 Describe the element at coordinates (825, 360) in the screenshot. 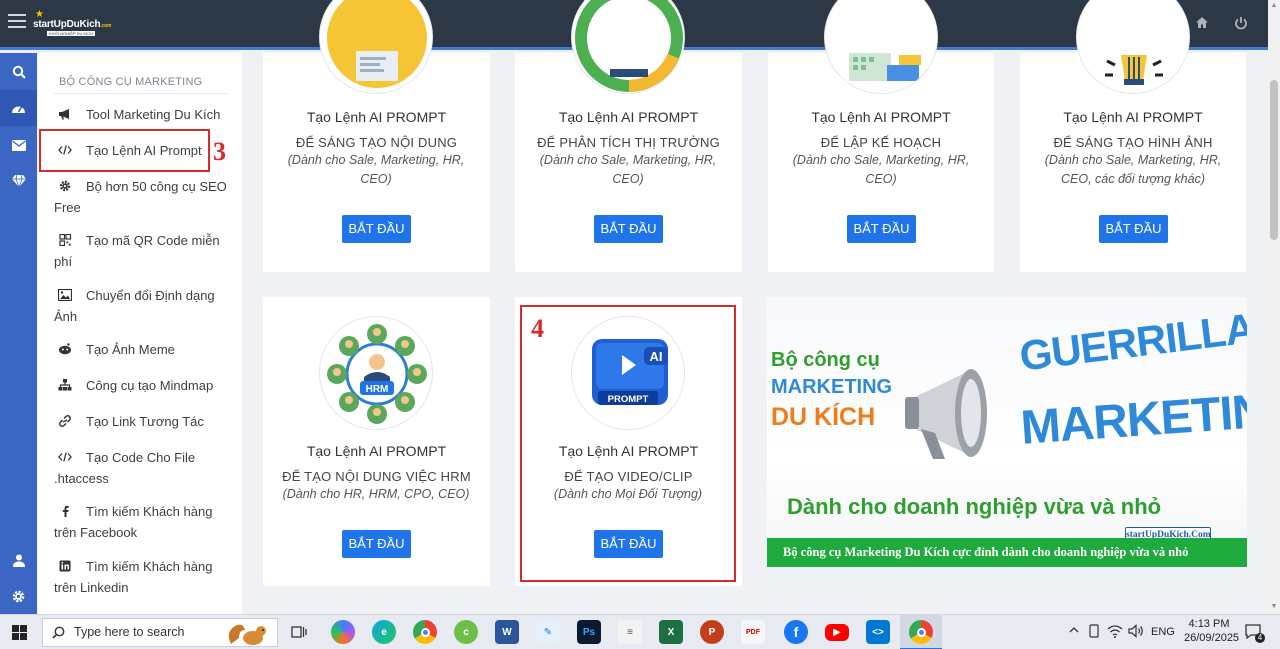

I see `banner-line1: Bộ công cụ` at that location.